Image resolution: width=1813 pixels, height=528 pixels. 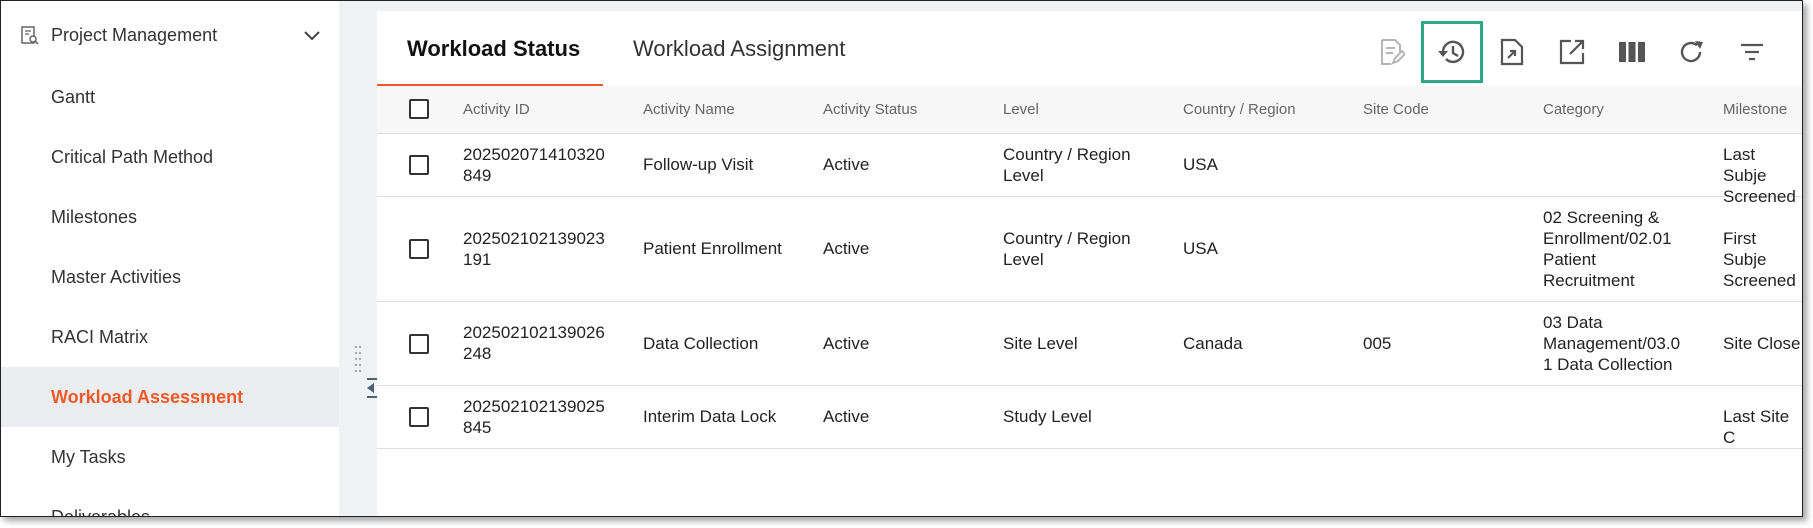 I want to click on sidebar-section-title: Project Management, so click(x=134, y=35).